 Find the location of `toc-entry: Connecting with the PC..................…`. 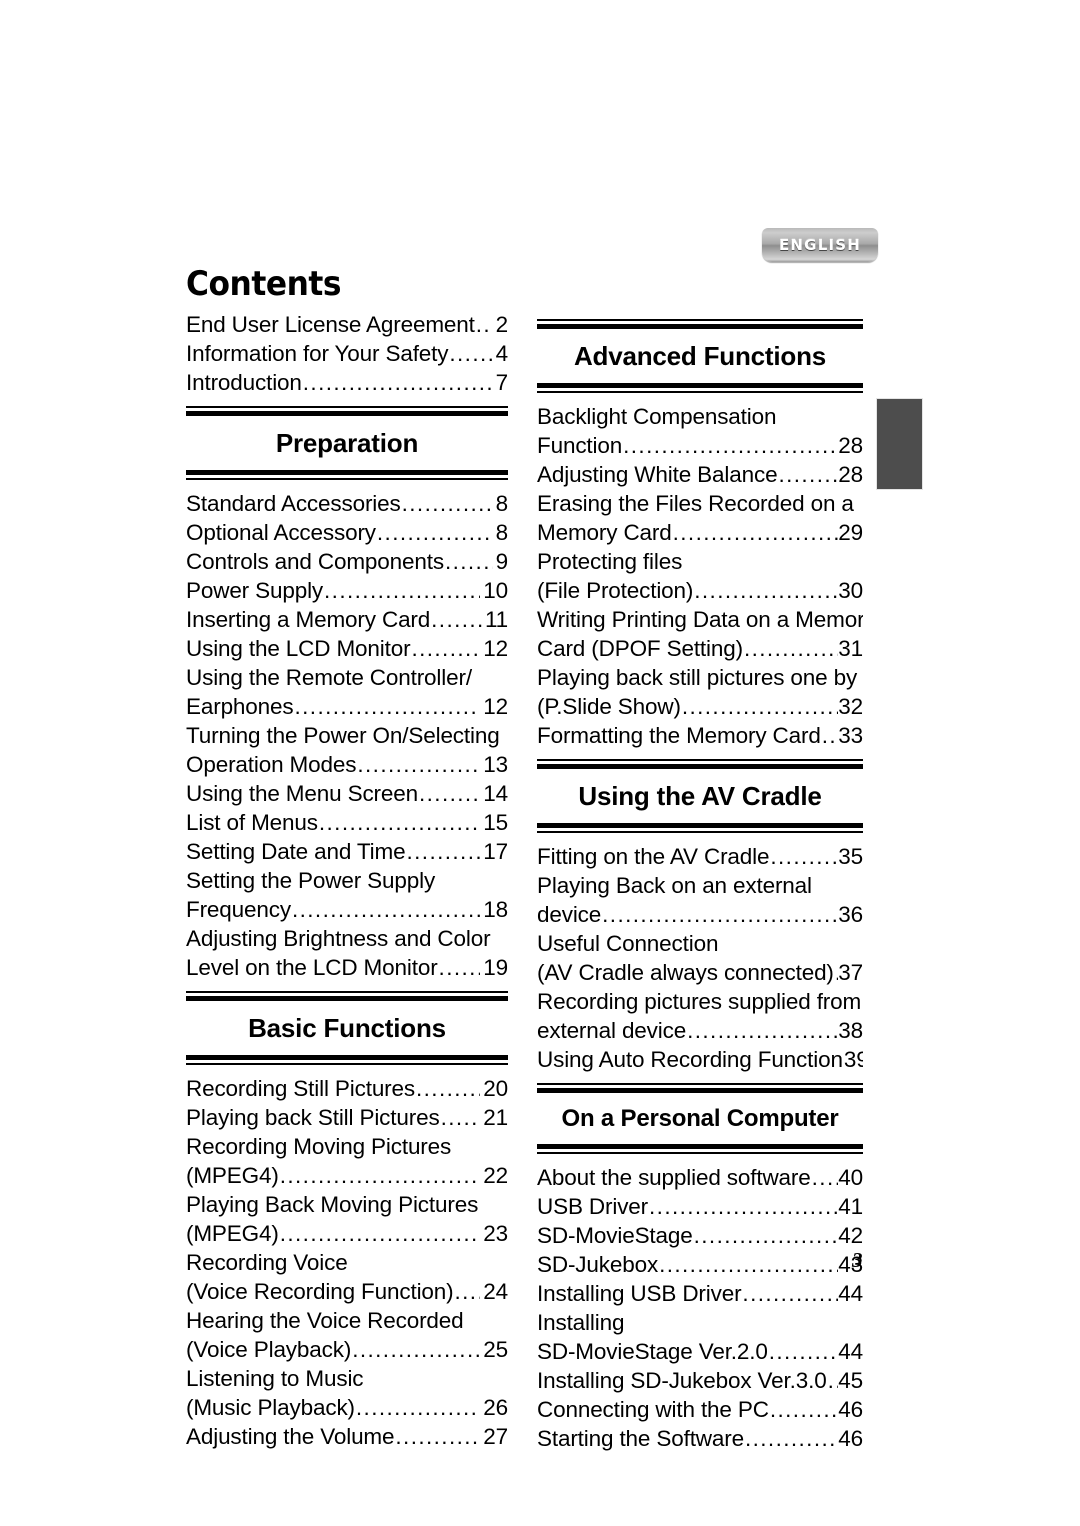

toc-entry: Connecting with the PC..................… is located at coordinates (700, 1409).